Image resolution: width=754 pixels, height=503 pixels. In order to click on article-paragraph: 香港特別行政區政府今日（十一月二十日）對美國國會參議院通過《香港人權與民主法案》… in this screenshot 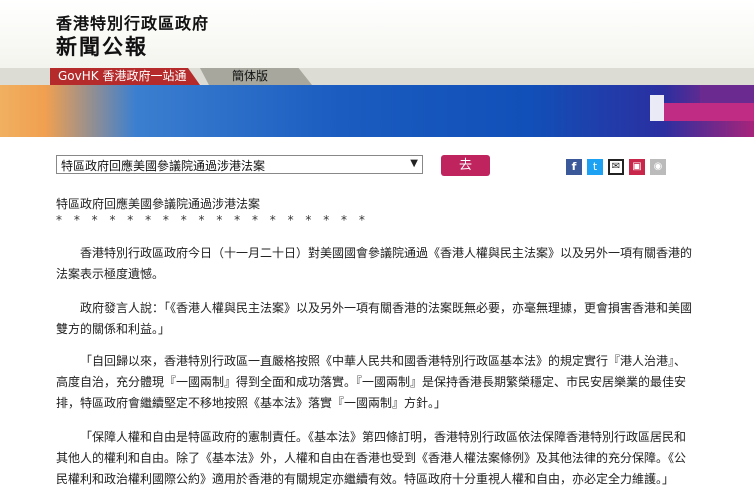, I will do `click(374, 263)`.